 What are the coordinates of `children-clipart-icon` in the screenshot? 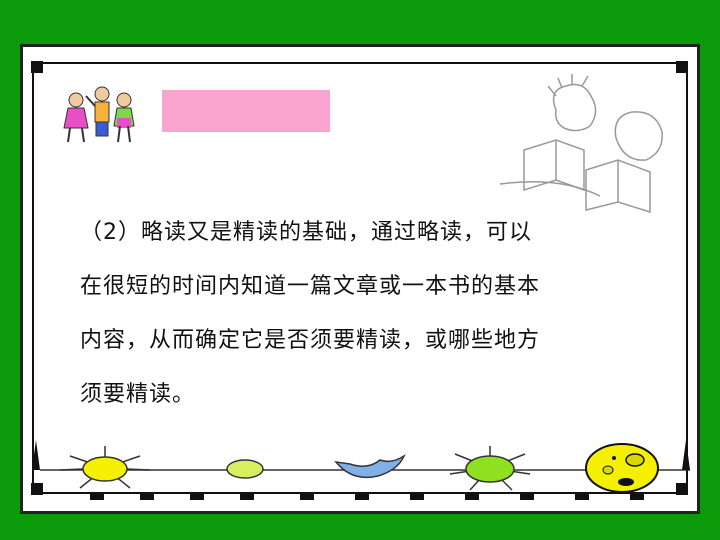 It's located at (99, 114).